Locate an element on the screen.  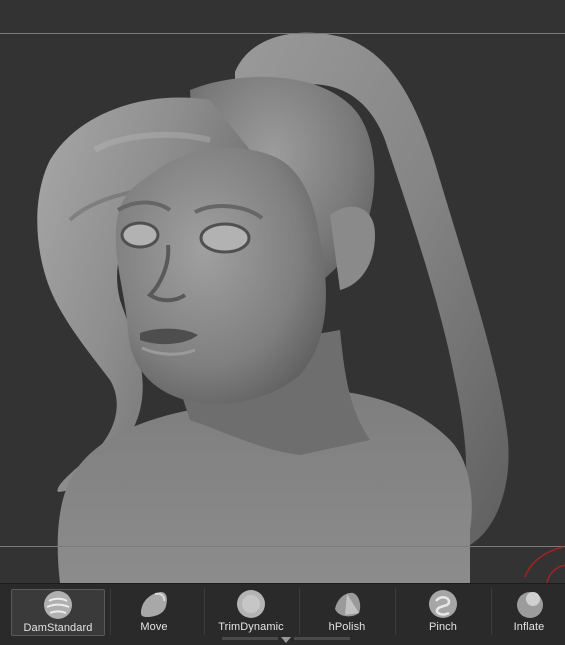
brush-move: Move is located at coordinates (154, 611).